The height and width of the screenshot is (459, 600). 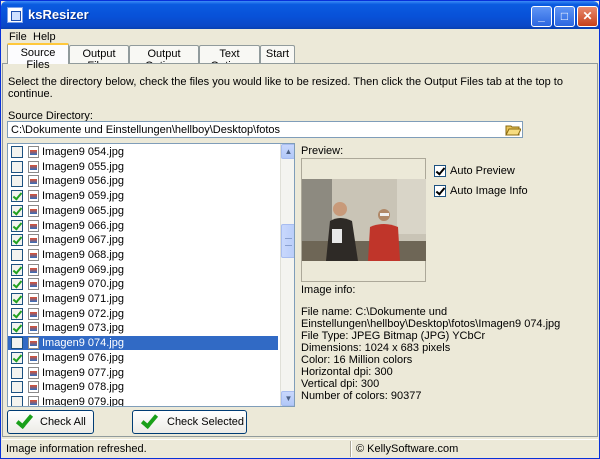 What do you see at coordinates (143, 270) in the screenshot?
I see `file-list-item: Imagen9 069.jpg` at bounding box center [143, 270].